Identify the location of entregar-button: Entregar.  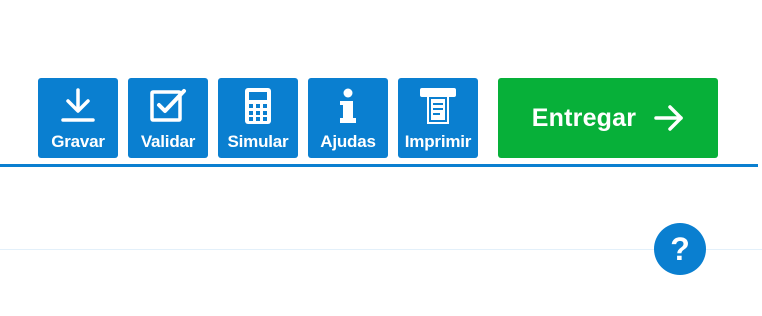
(608, 118).